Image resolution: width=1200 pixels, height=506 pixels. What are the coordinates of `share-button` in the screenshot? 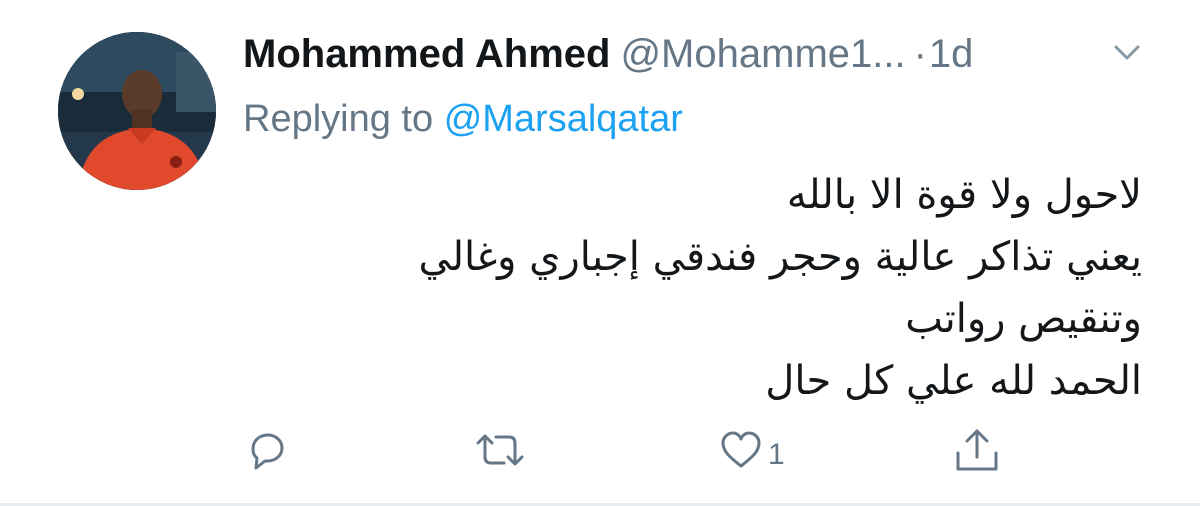 It's located at (977, 450).